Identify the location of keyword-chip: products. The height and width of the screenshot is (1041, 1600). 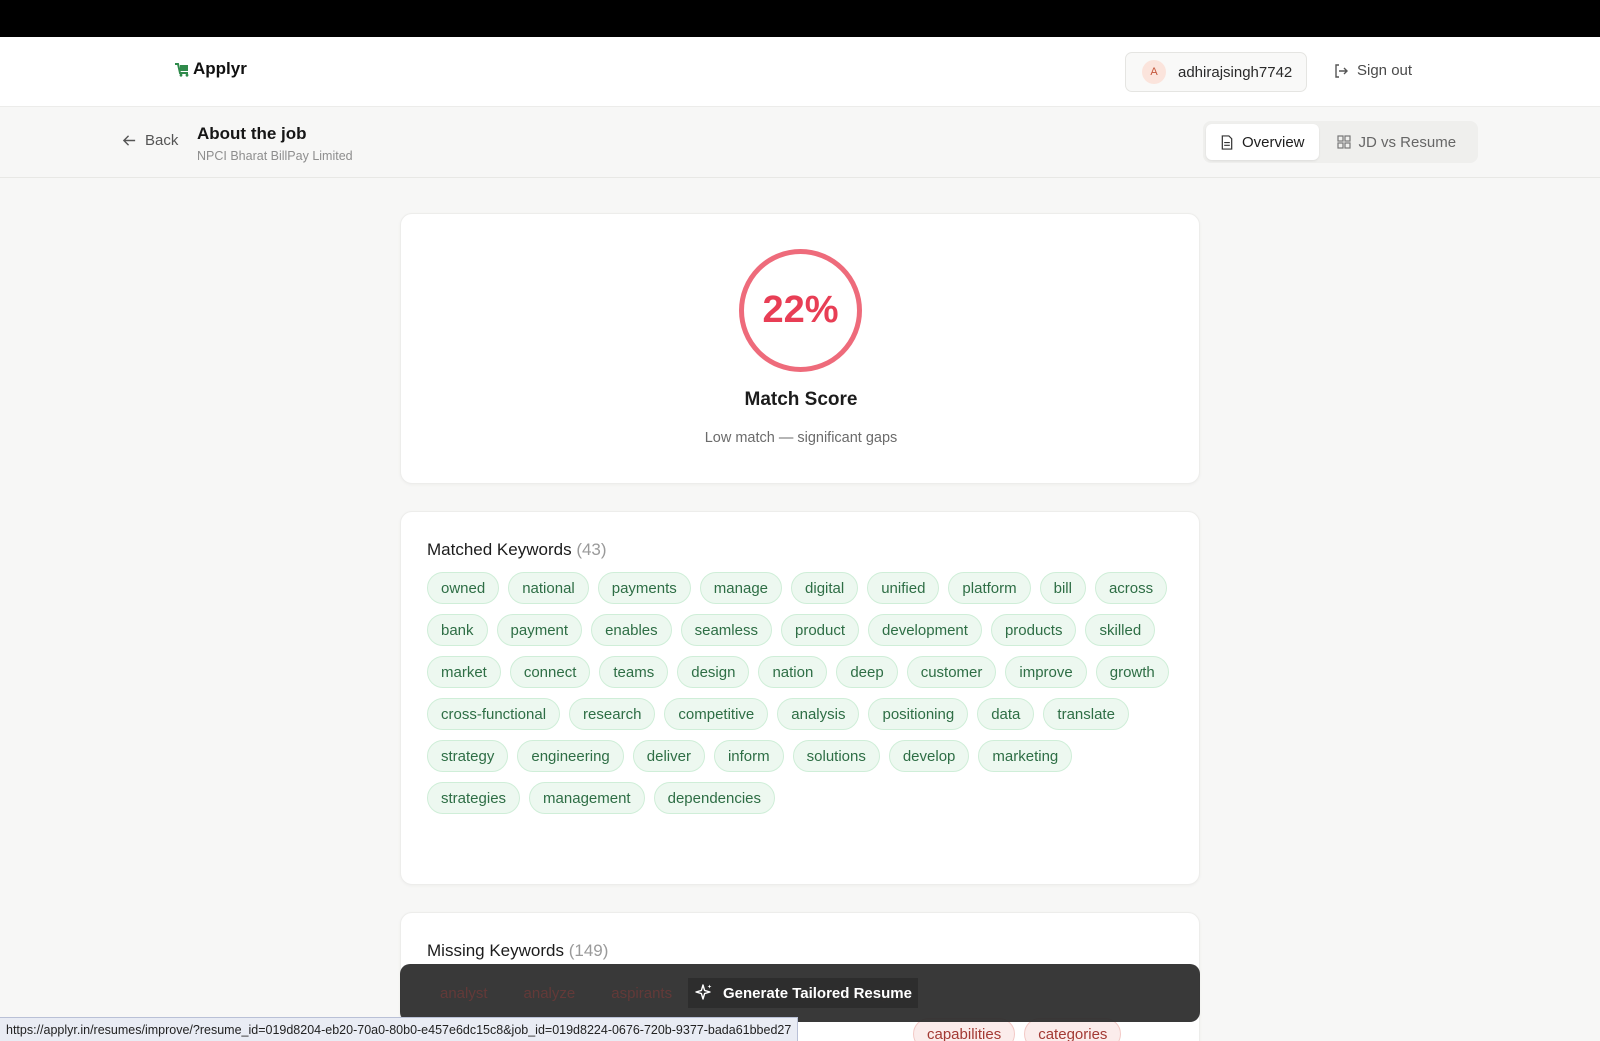
(1033, 630).